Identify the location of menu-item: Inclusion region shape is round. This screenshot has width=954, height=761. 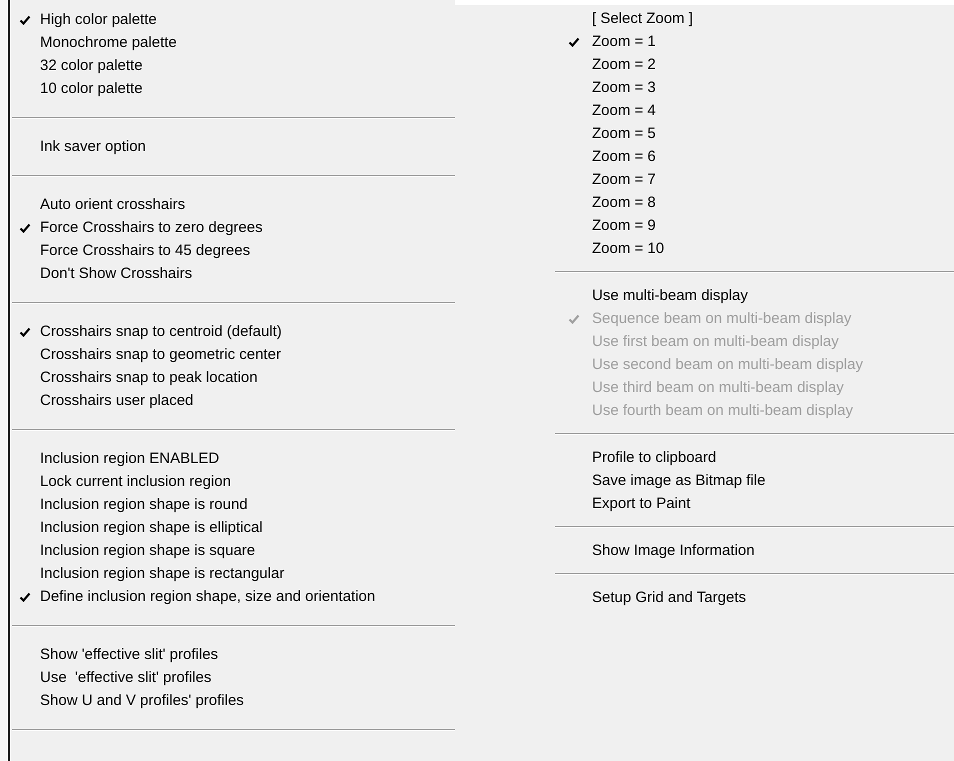
(232, 504).